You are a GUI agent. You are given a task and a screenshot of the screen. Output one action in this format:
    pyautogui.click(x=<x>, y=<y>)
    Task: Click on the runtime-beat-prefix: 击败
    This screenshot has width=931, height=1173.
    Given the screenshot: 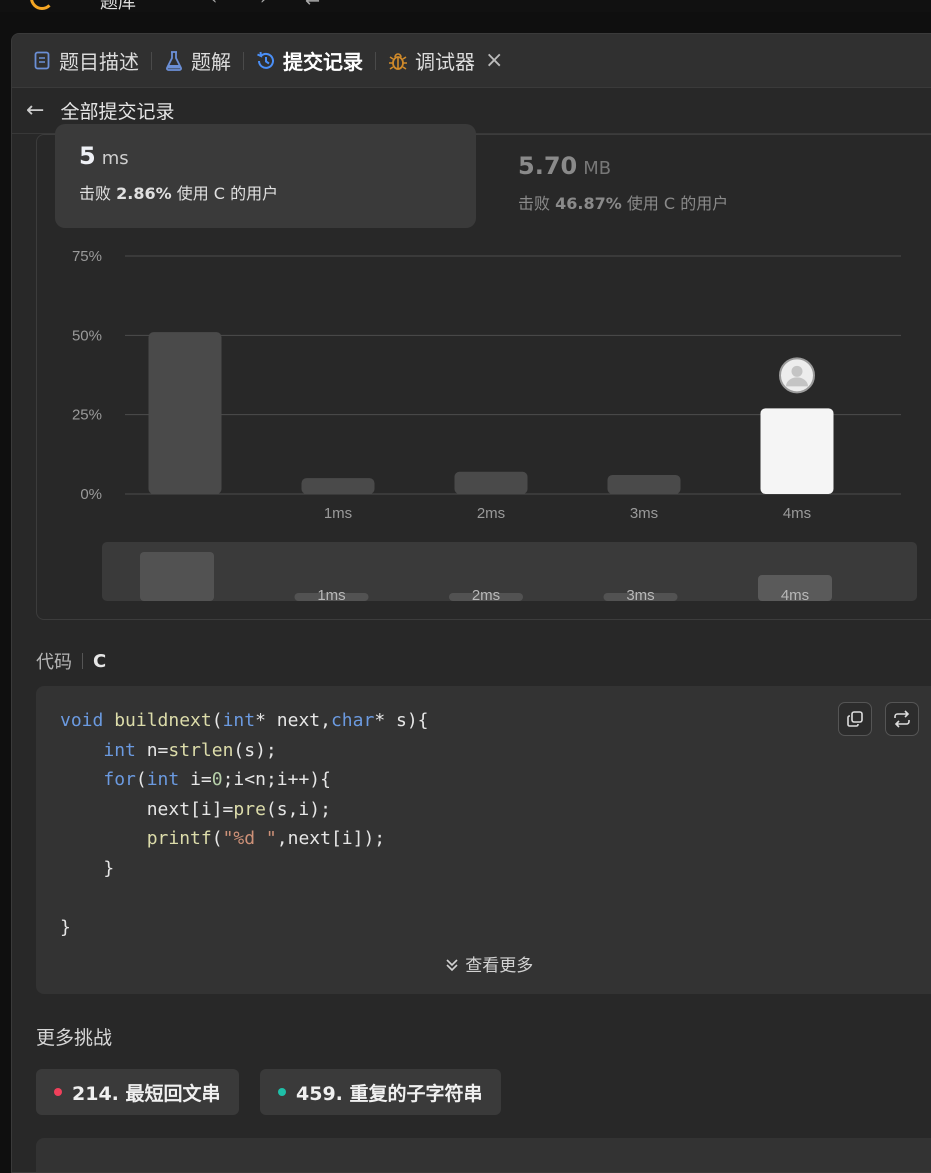 What is the action you would take?
    pyautogui.click(x=95, y=193)
    